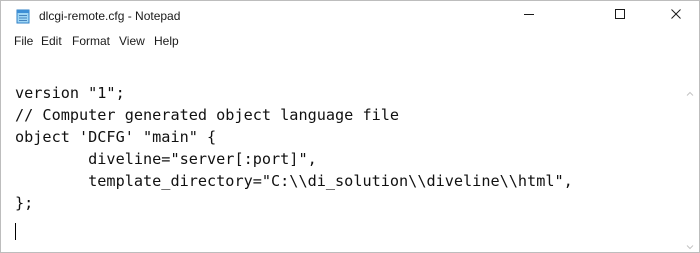  What do you see at coordinates (15, 231) in the screenshot?
I see `text-caret` at bounding box center [15, 231].